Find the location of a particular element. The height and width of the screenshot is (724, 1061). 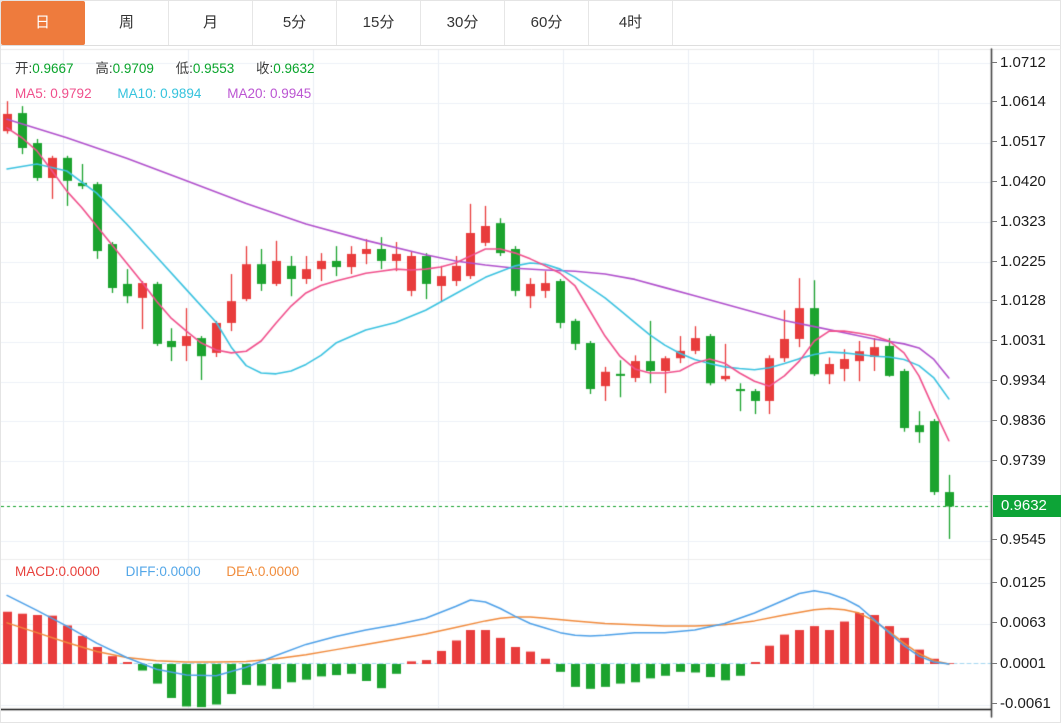

ma-info: MA5: 0.9792 MA10: 0.9894 MA20: 0.9945 is located at coordinates (163, 93).